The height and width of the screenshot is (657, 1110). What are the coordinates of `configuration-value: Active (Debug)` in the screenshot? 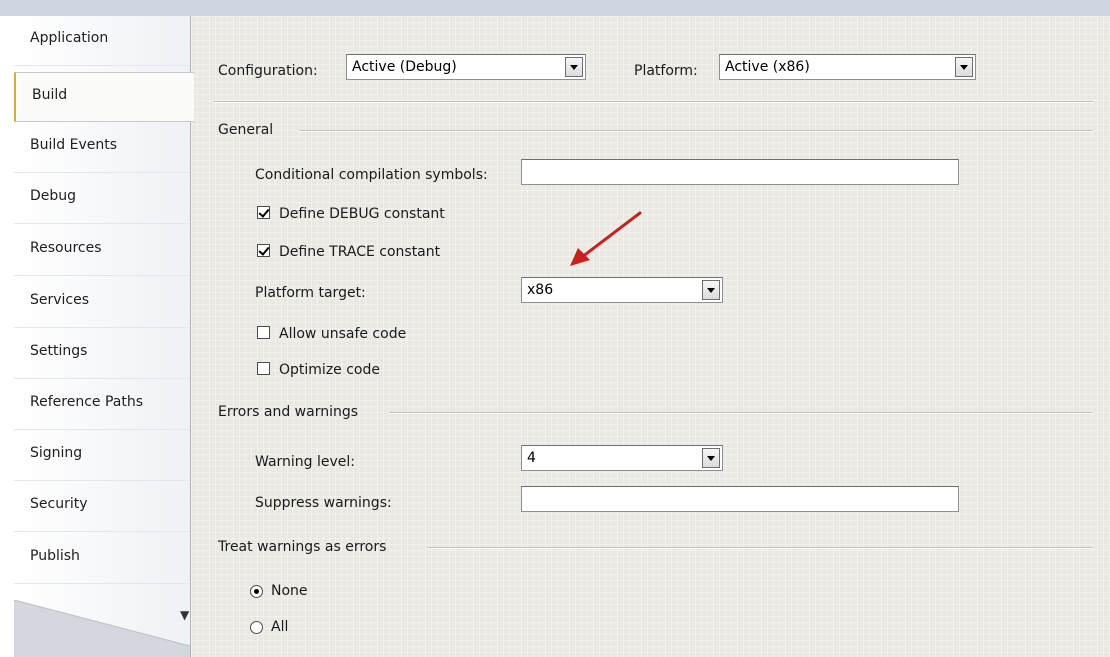 It's located at (404, 67).